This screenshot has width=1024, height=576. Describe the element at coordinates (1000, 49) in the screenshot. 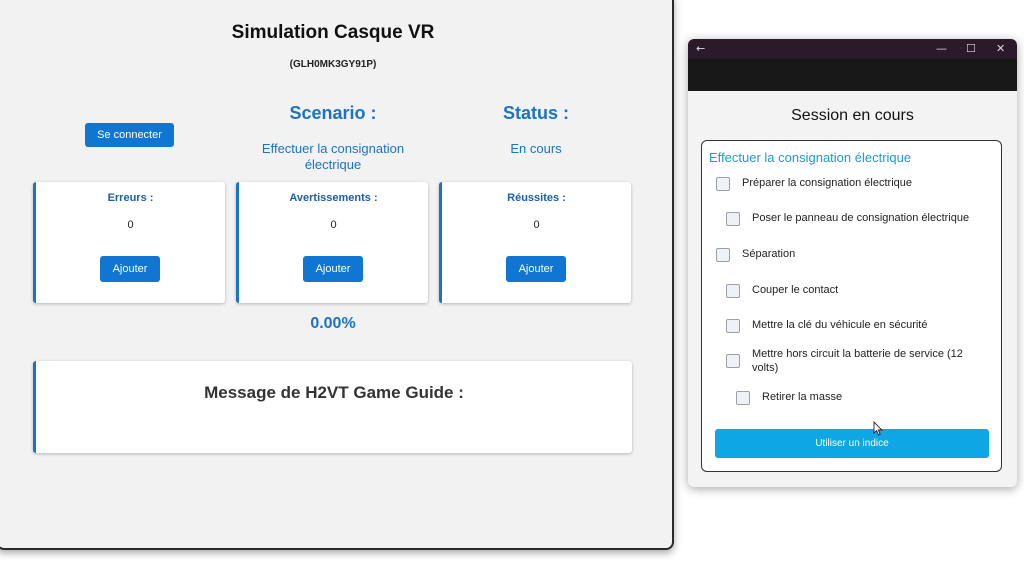

I see `close-icon: ✕` at that location.